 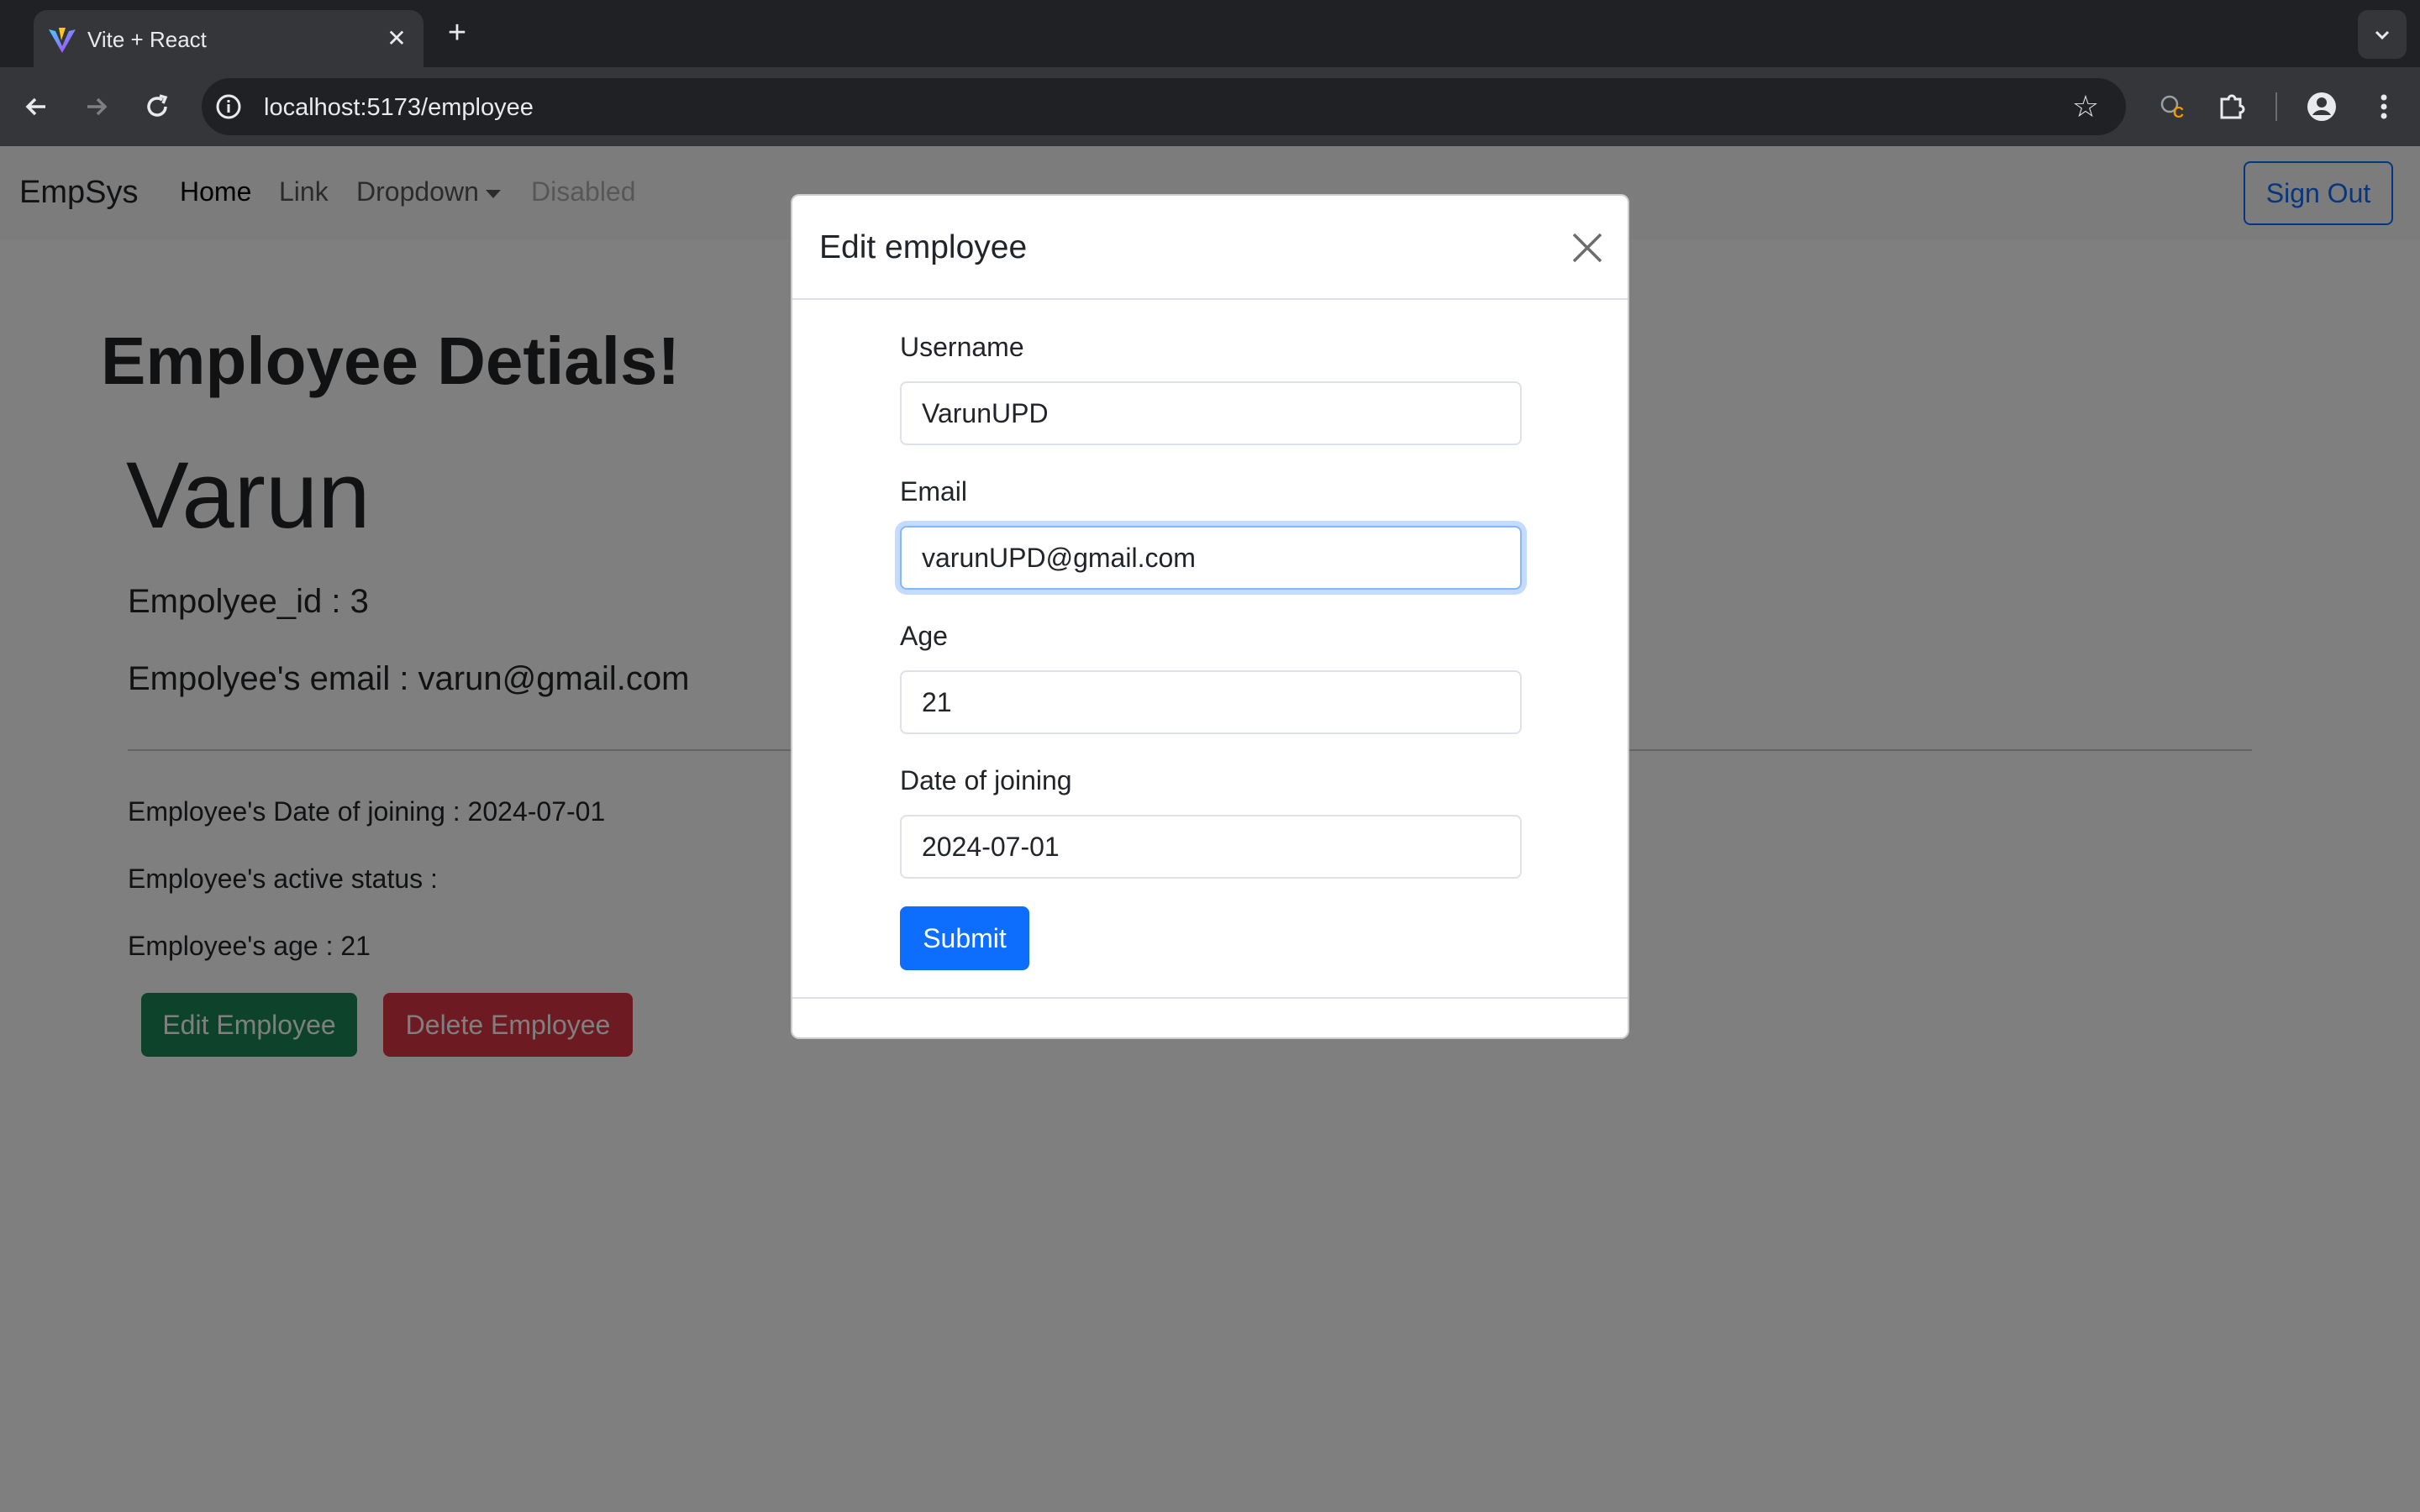 I want to click on vite-favicon-icon, so click(x=62, y=40).